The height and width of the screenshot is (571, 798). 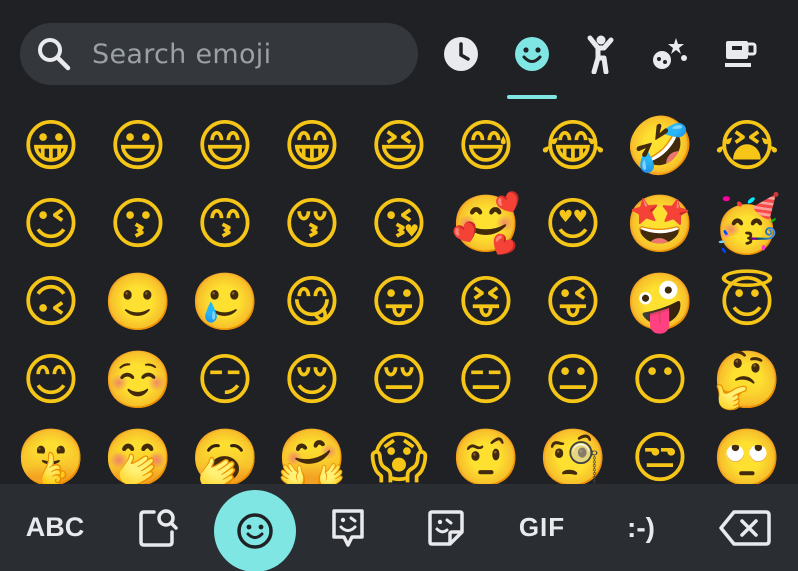 I want to click on emoji-squinting-tongue: 😝, so click(x=486, y=303).